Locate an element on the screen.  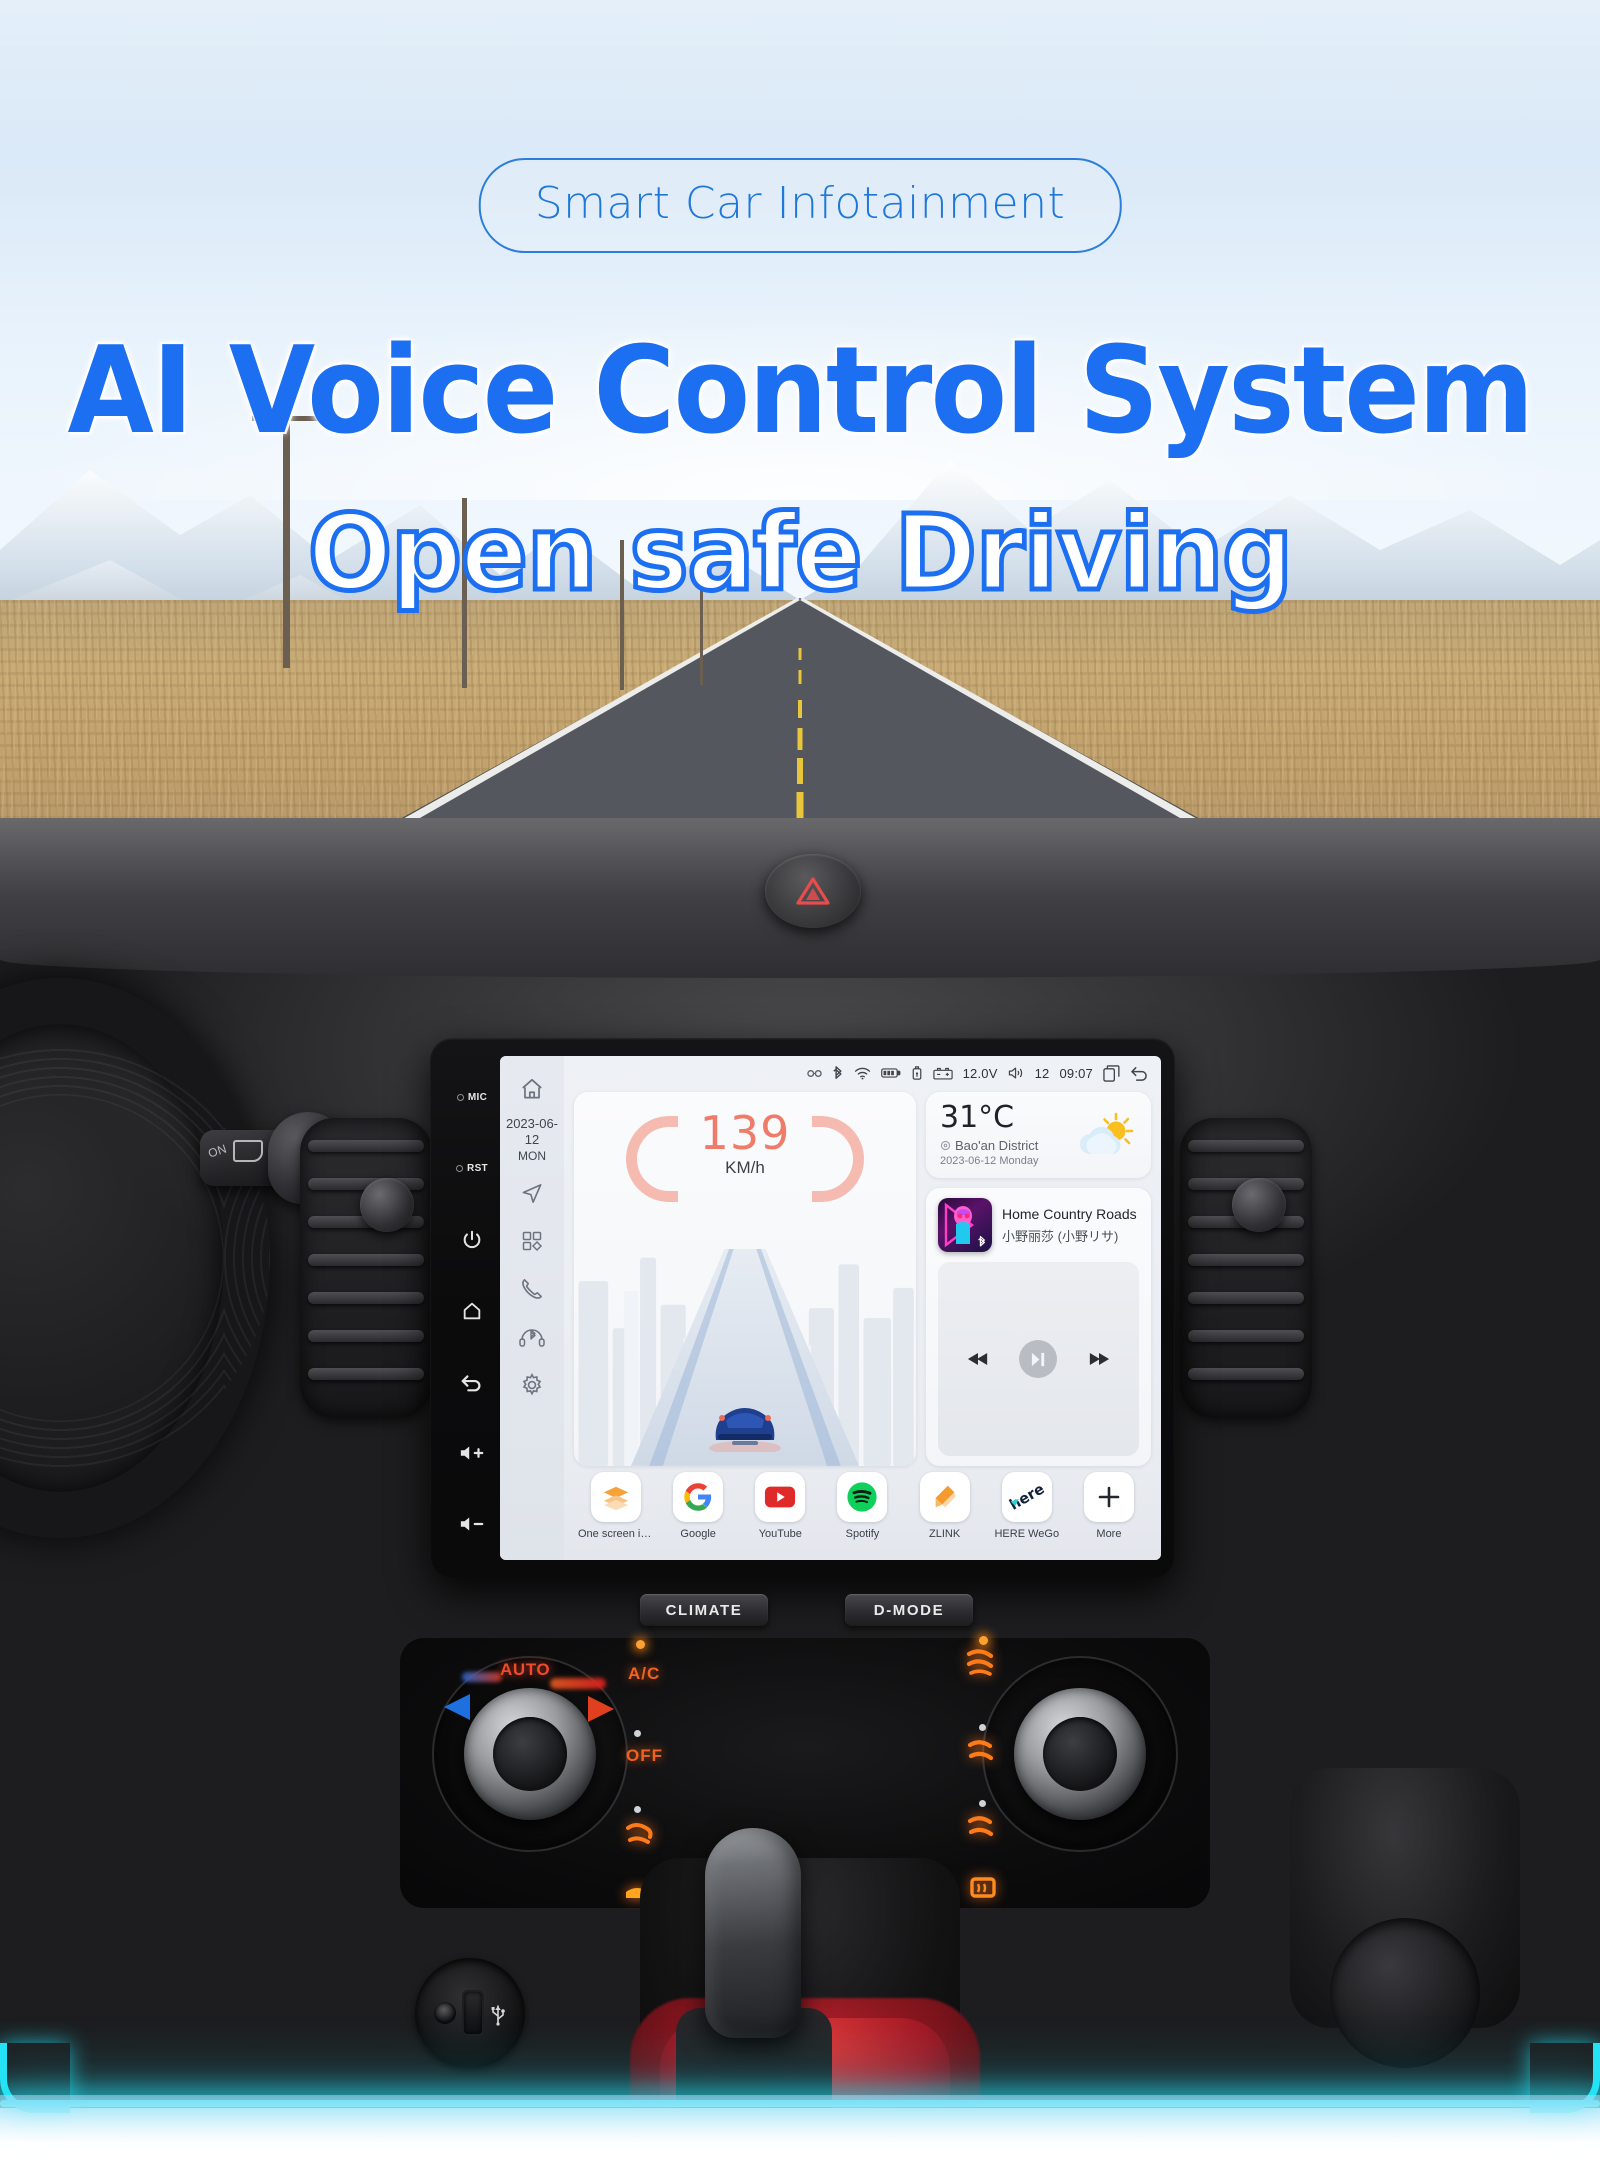
gear-shifter is located at coordinates (753, 1933).